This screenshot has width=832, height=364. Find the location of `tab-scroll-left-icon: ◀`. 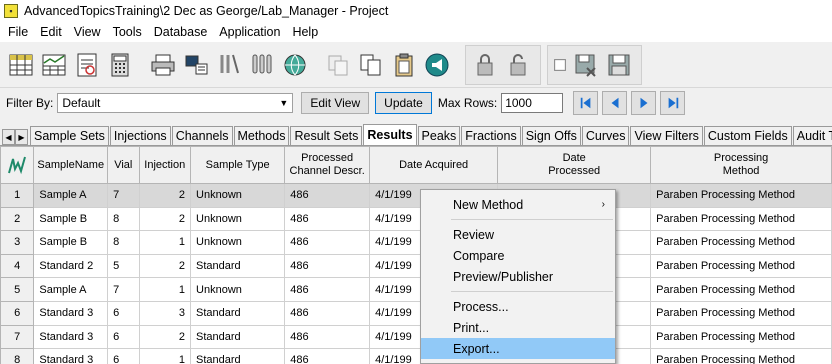

tab-scroll-left-icon: ◀ is located at coordinates (8, 137).